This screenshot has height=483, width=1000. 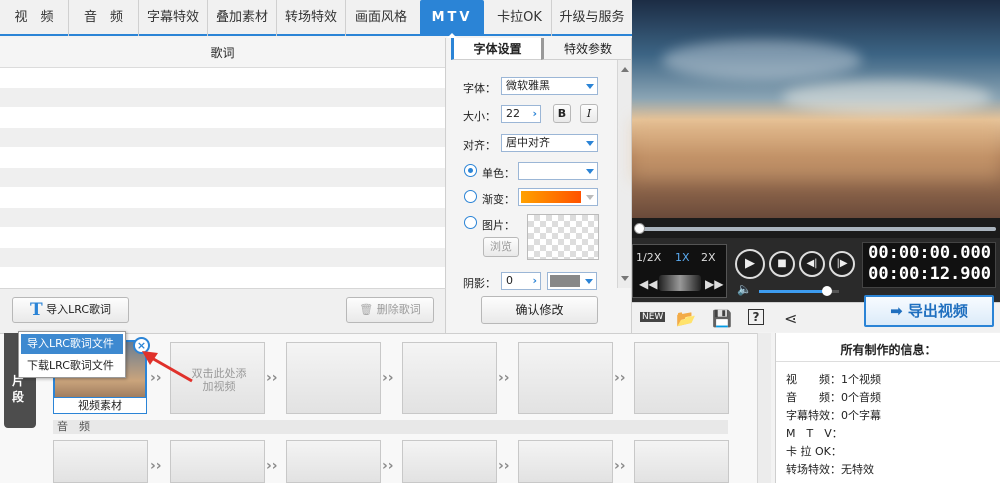 What do you see at coordinates (173, 18) in the screenshot?
I see `tab-subtitle-effects: 字幕特效` at bounding box center [173, 18].